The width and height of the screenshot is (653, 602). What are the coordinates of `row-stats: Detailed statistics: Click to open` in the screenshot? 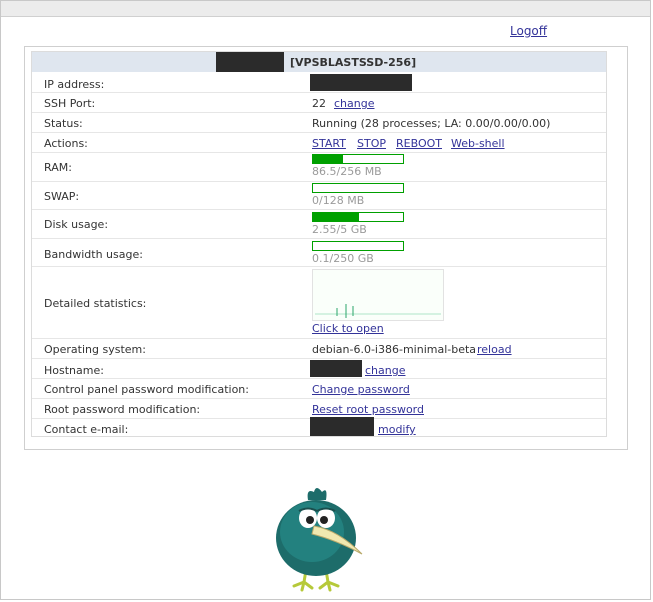 It's located at (319, 302).